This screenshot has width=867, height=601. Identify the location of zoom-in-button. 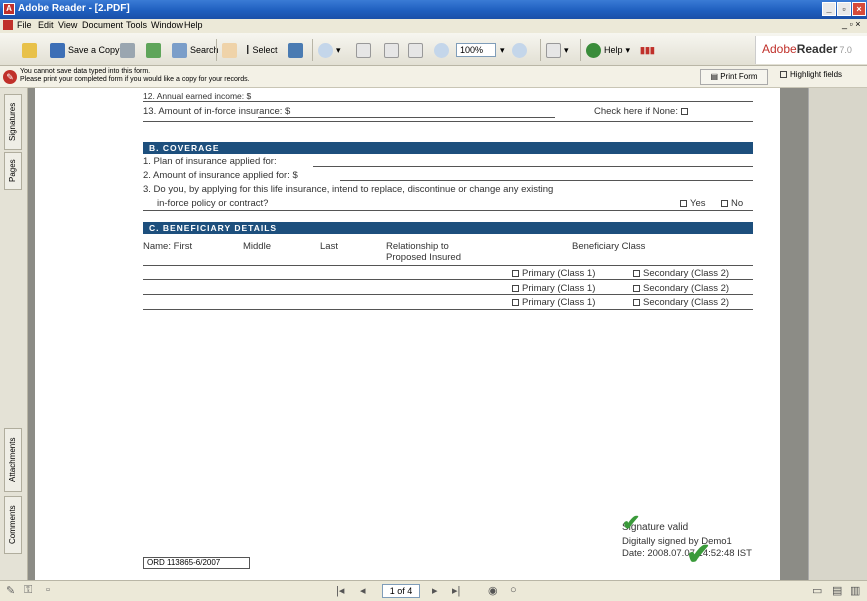
(519, 50).